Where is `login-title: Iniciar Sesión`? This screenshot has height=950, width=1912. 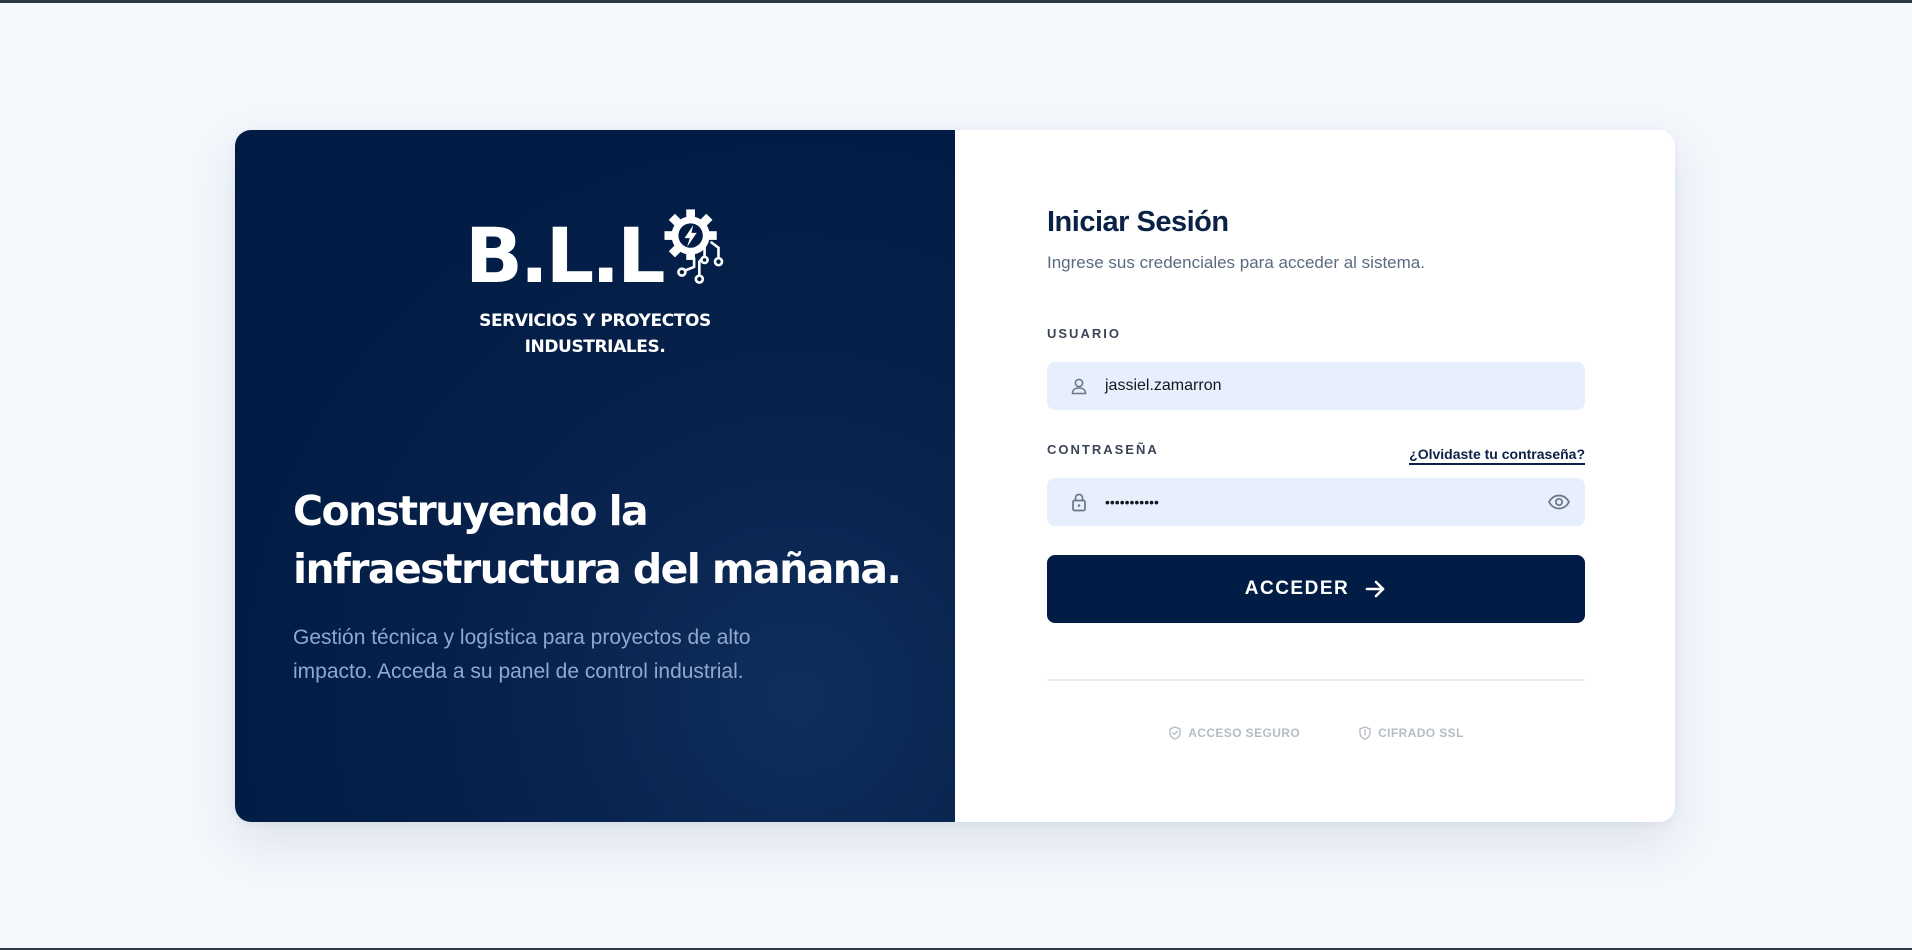
login-title: Iniciar Sesión is located at coordinates (1138, 222).